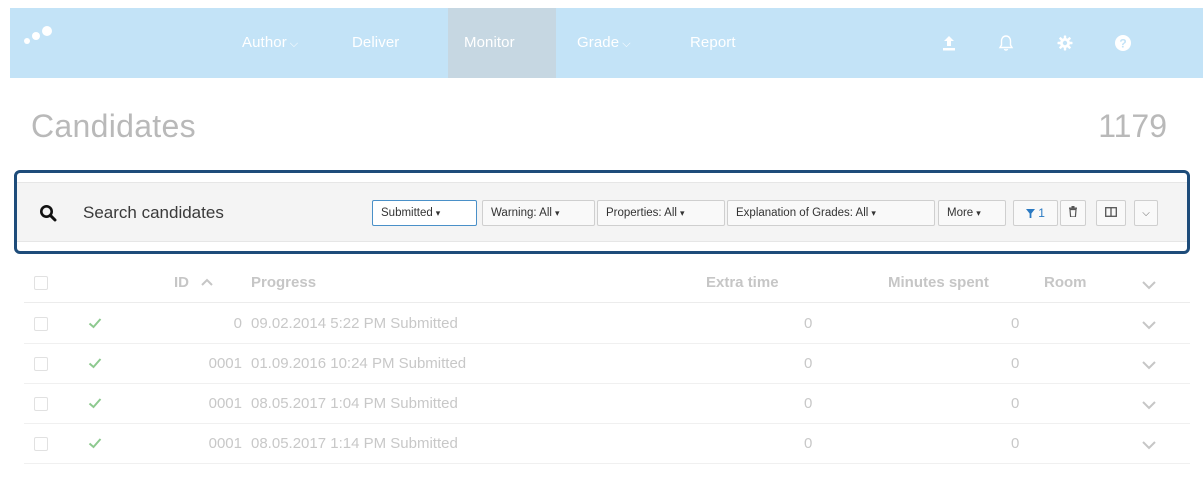  What do you see at coordinates (1006, 43) in the screenshot?
I see `bell-icon` at bounding box center [1006, 43].